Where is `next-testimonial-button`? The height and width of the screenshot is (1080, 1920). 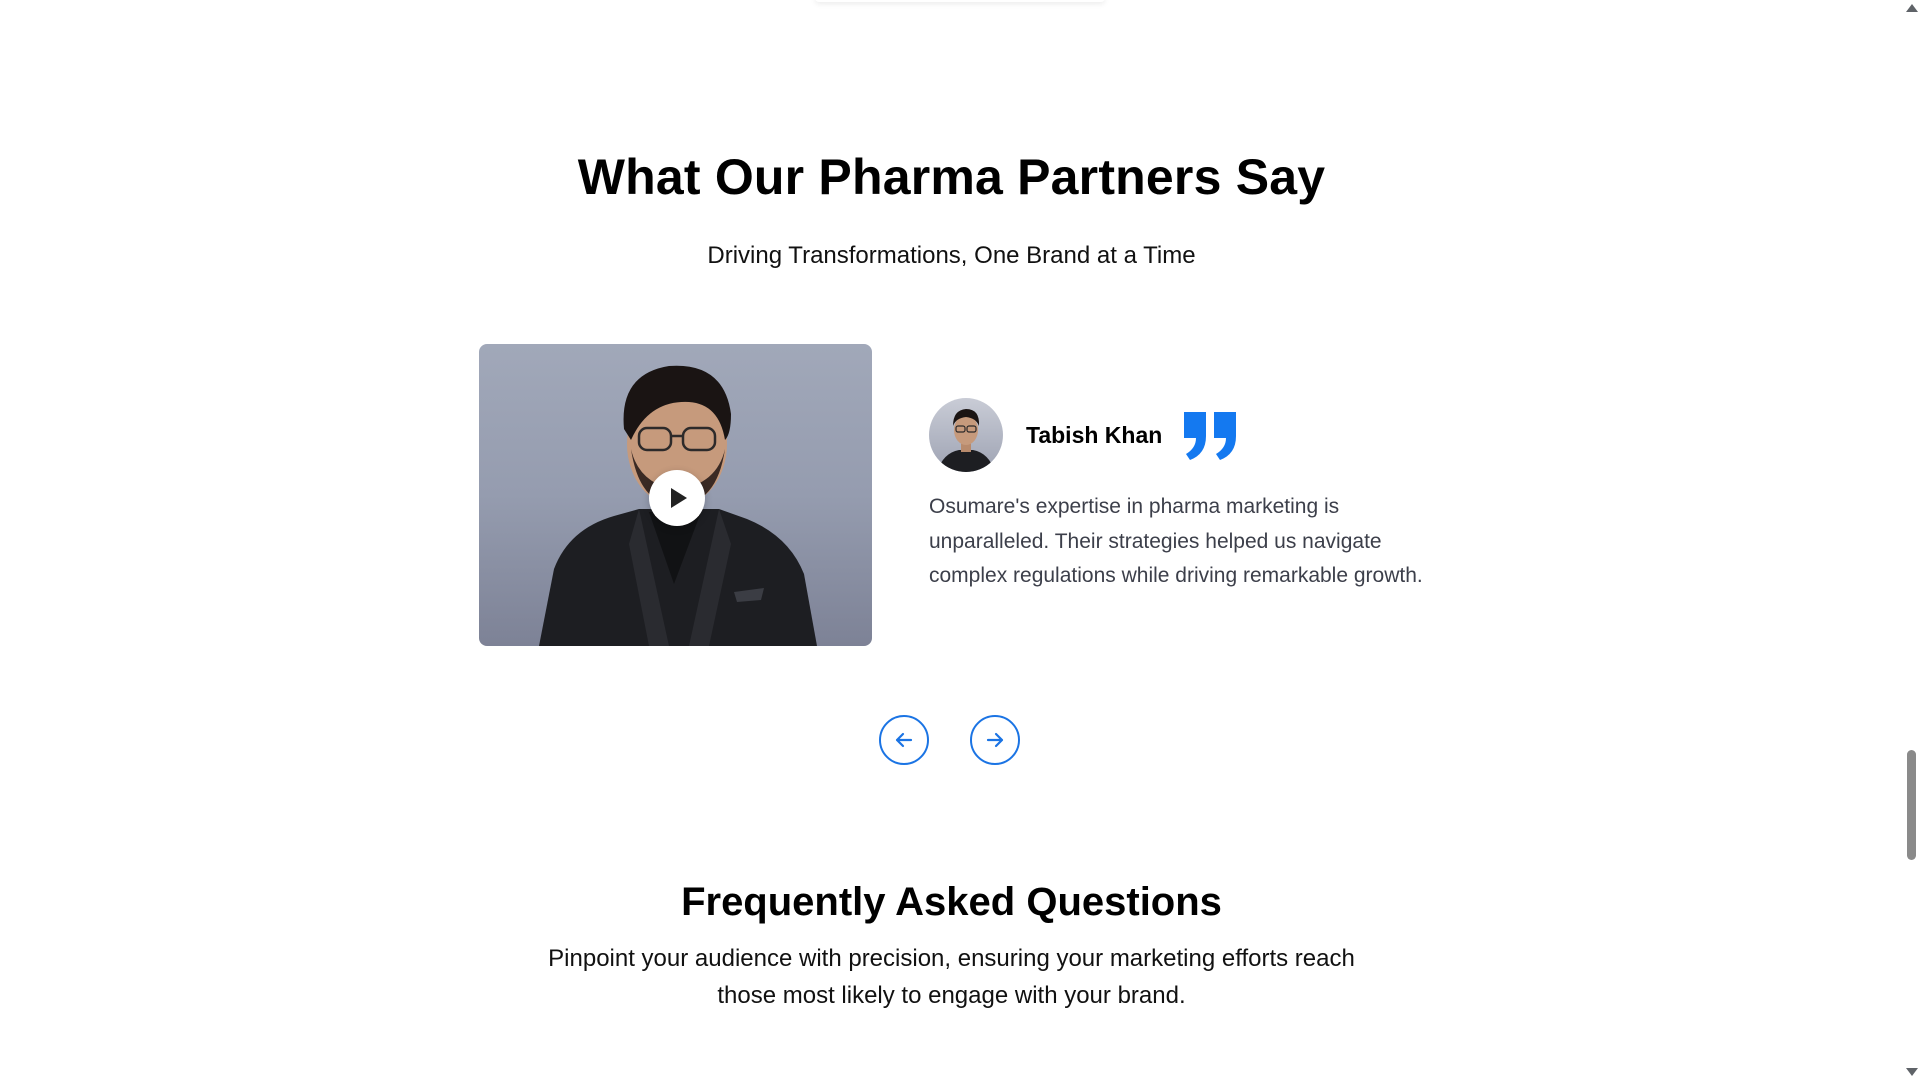 next-testimonial-button is located at coordinates (995, 740).